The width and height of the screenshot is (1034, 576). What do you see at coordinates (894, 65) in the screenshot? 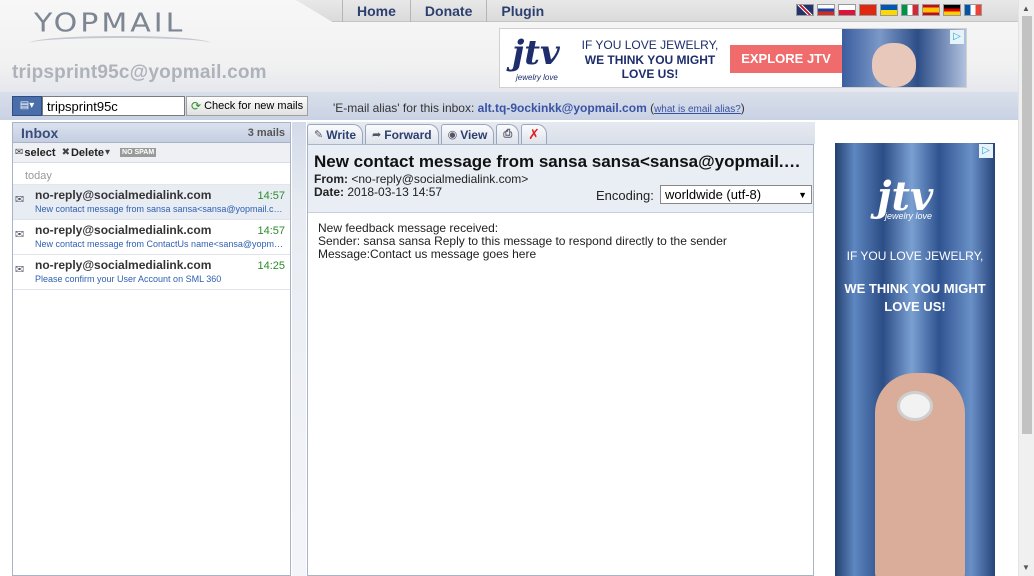
I see `ad-hand-image` at bounding box center [894, 65].